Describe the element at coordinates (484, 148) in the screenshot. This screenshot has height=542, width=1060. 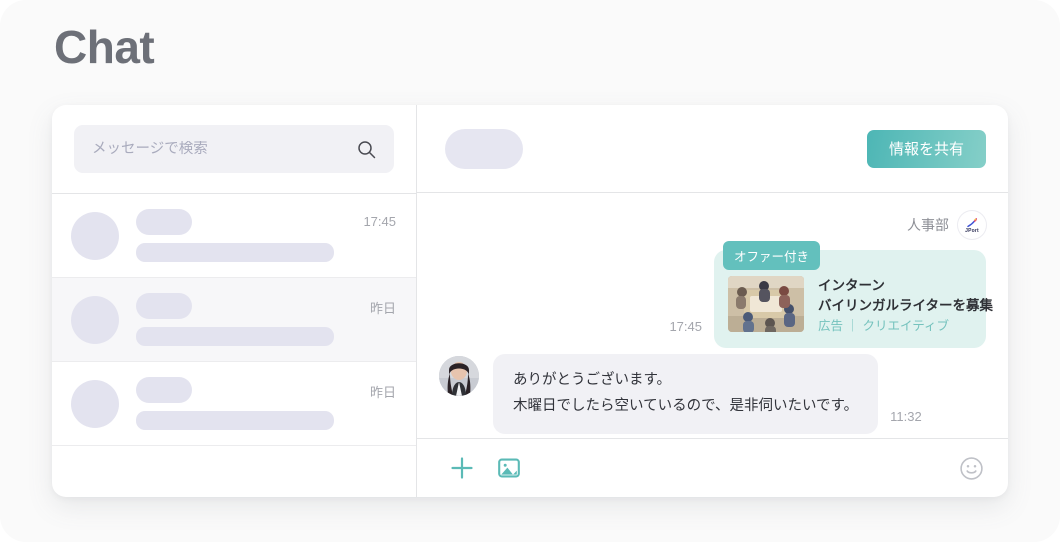
I see `chat-title-placeholder` at that location.